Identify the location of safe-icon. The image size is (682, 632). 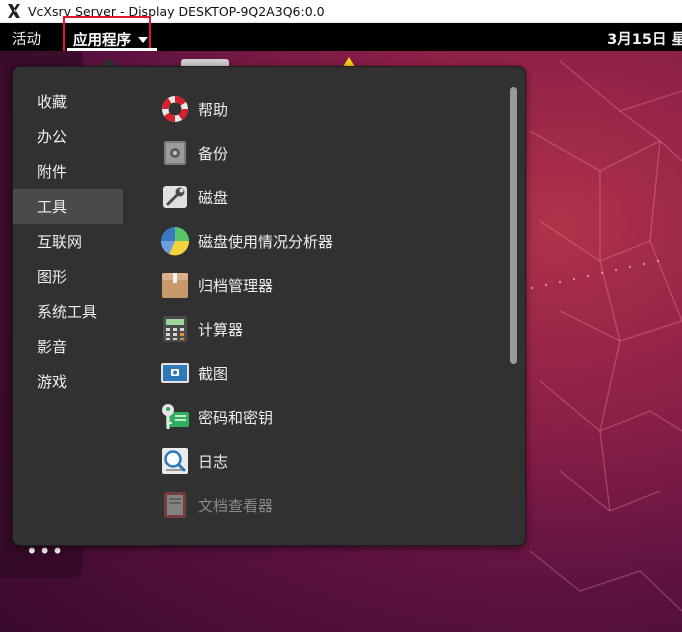
(175, 153).